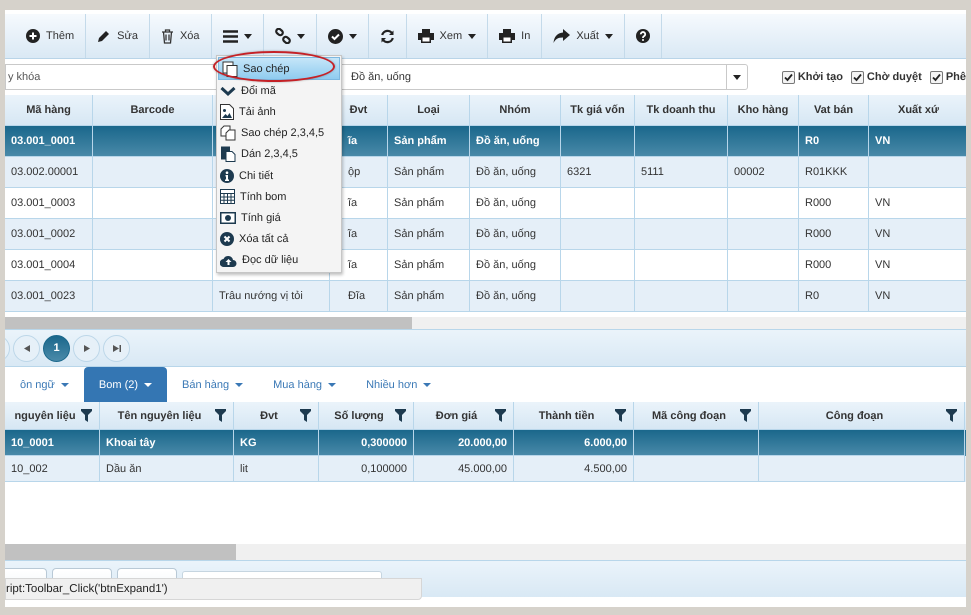 The image size is (971, 615). I want to click on header-label: Xuất xứ, so click(918, 110).